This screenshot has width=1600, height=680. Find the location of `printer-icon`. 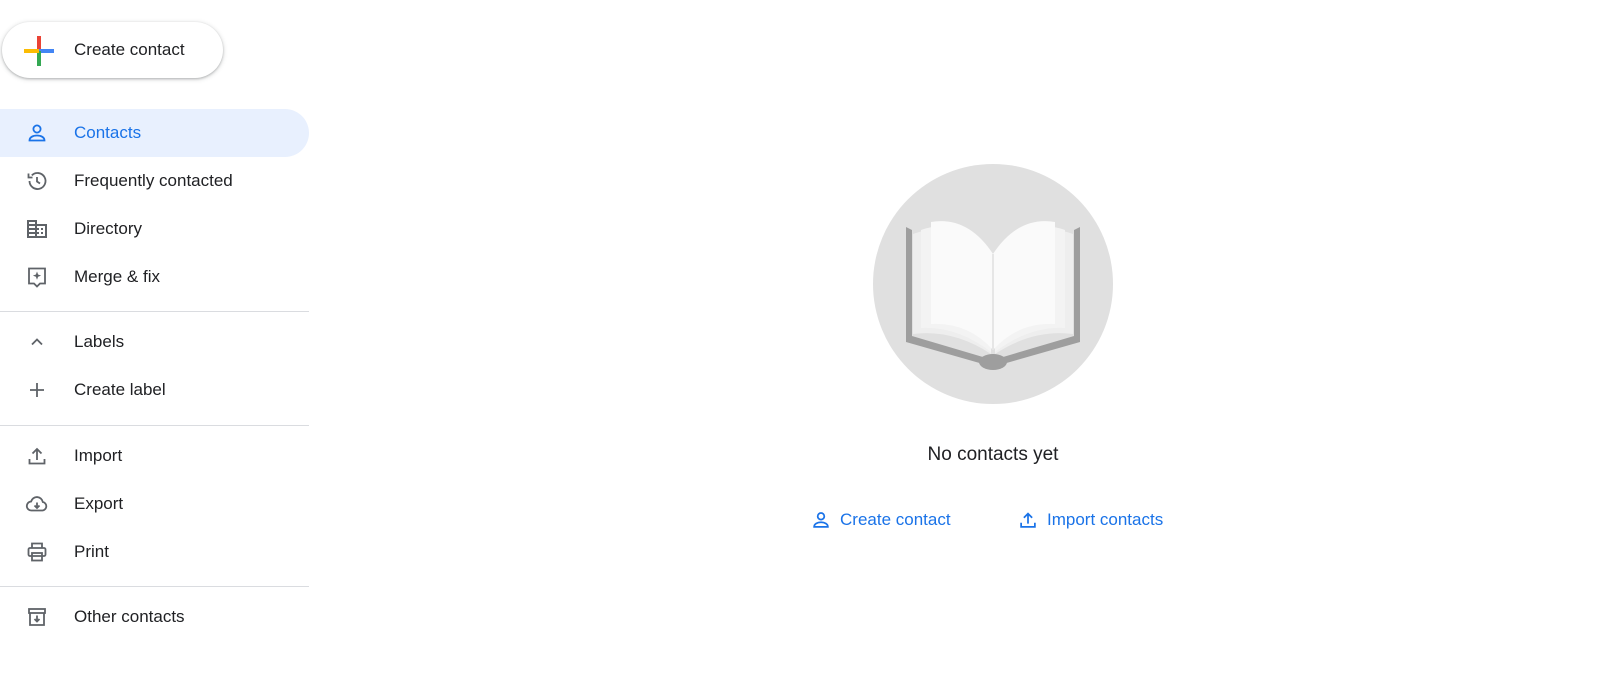

printer-icon is located at coordinates (37, 552).